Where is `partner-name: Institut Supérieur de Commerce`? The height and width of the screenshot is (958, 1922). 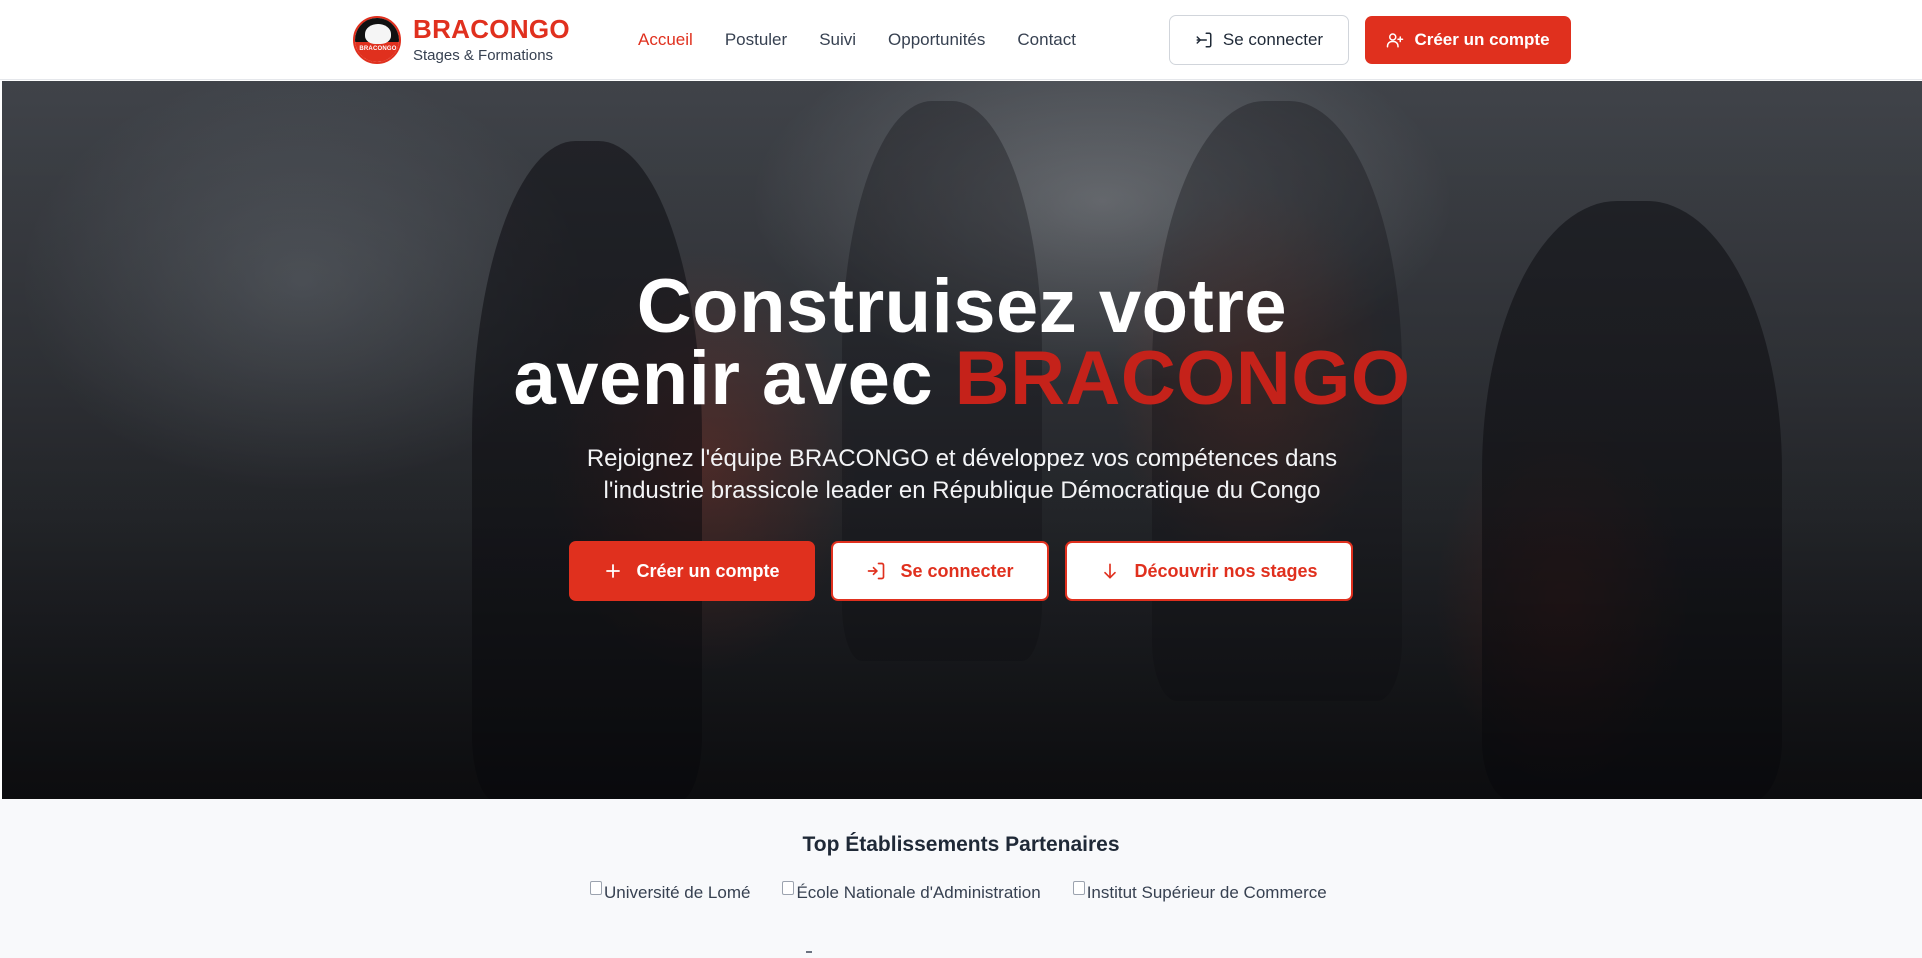 partner-name: Institut Supérieur de Commerce is located at coordinates (1206, 892).